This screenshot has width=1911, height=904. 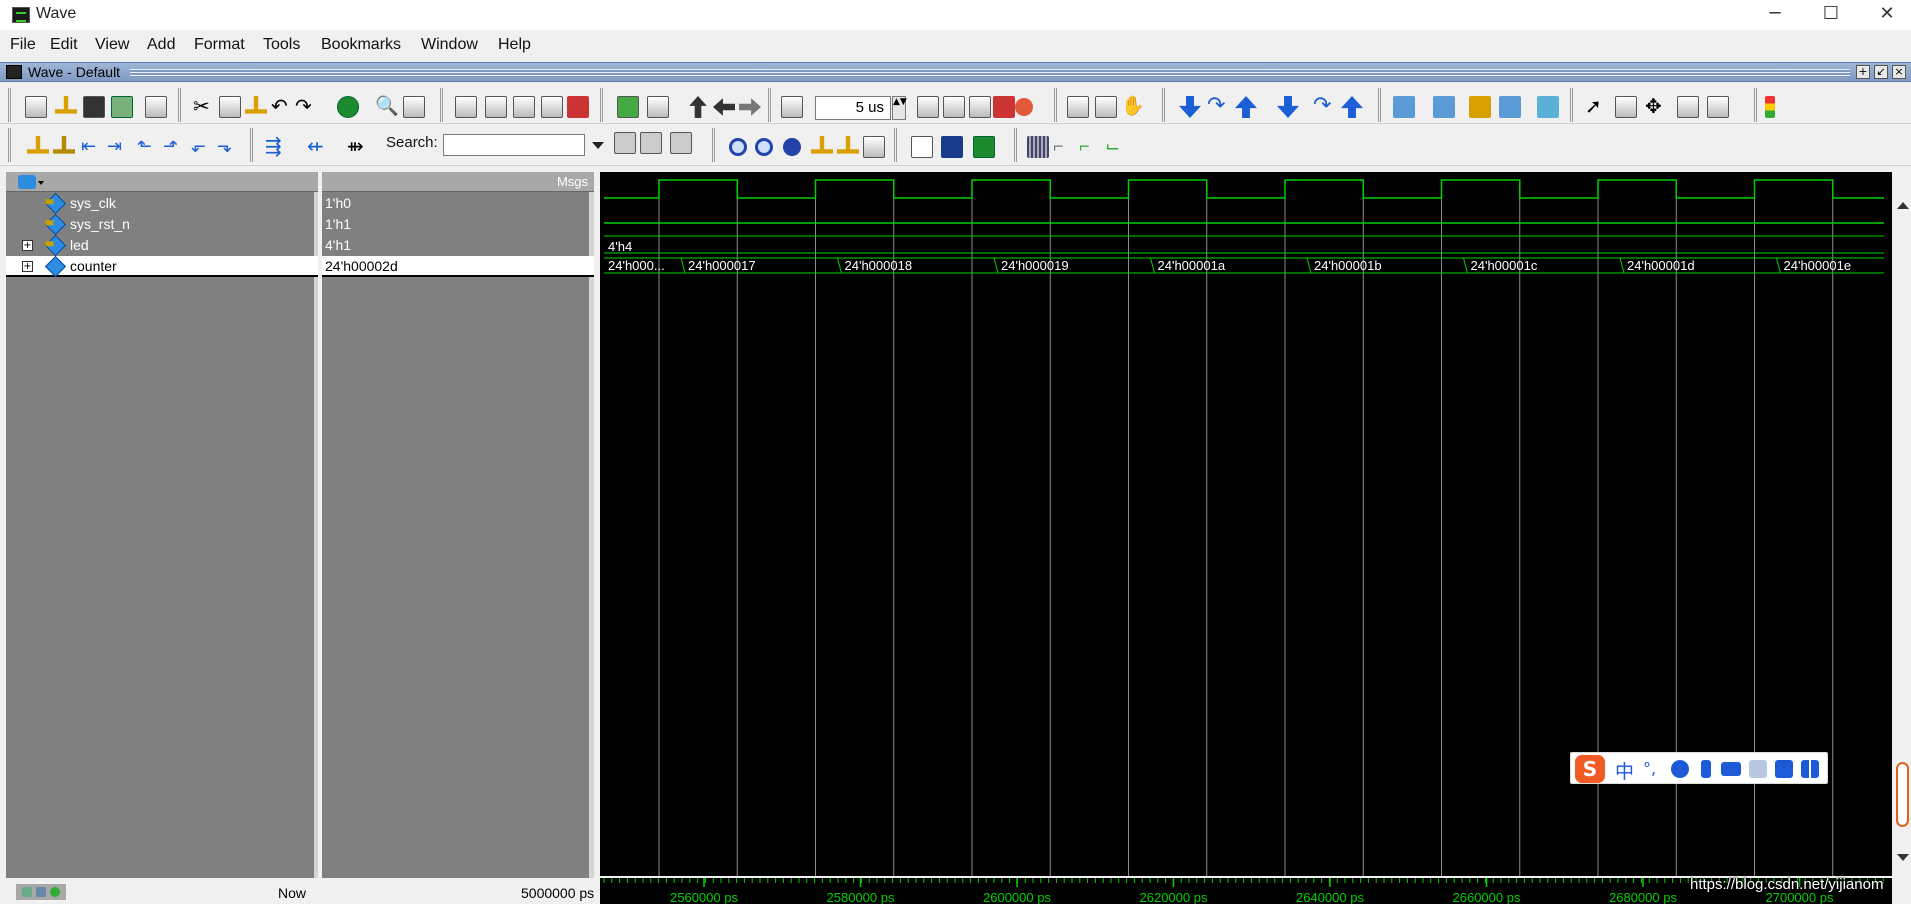 What do you see at coordinates (1887, 15) in the screenshot?
I see `close-button: ✕` at bounding box center [1887, 15].